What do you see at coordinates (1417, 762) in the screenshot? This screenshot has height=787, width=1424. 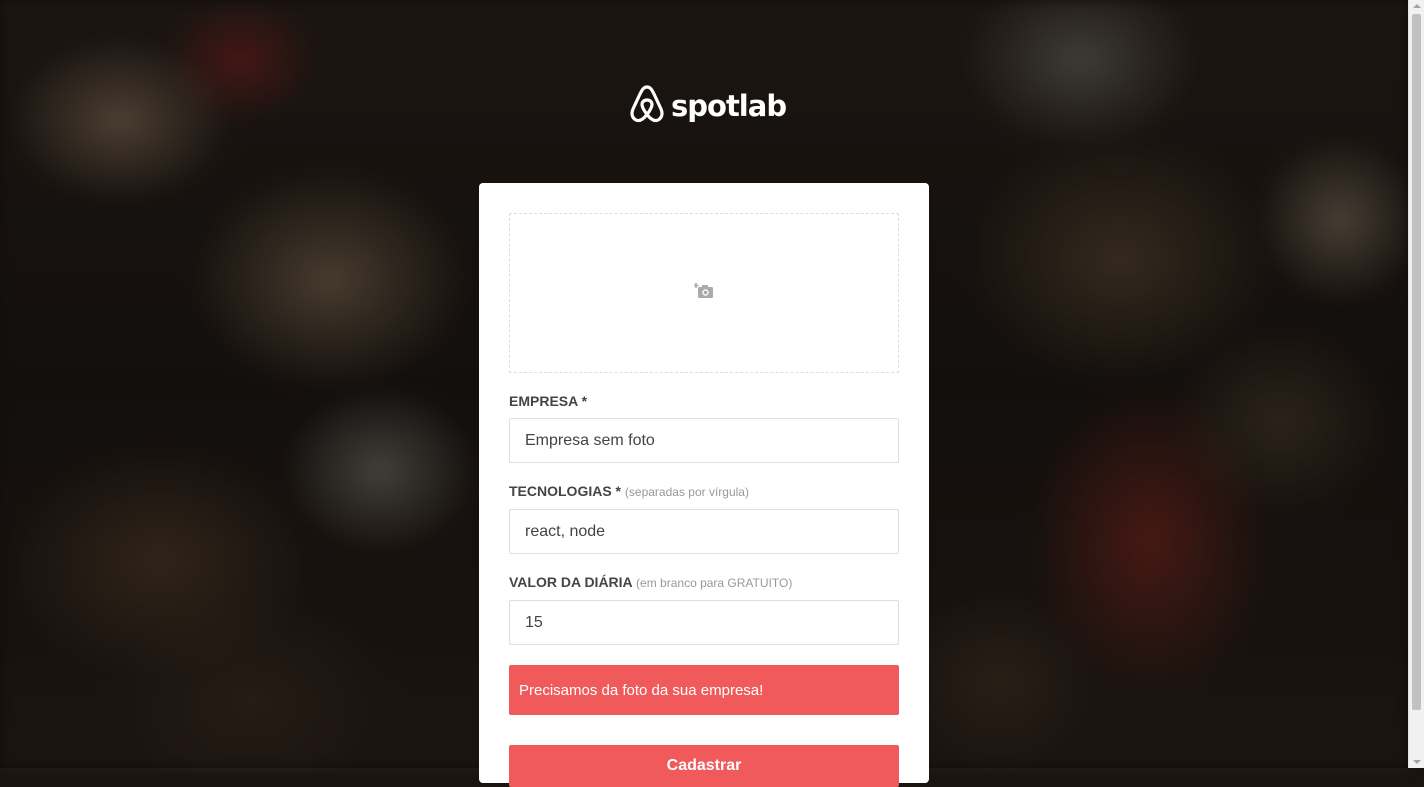 I see `scroll-down-arrow-icon` at bounding box center [1417, 762].